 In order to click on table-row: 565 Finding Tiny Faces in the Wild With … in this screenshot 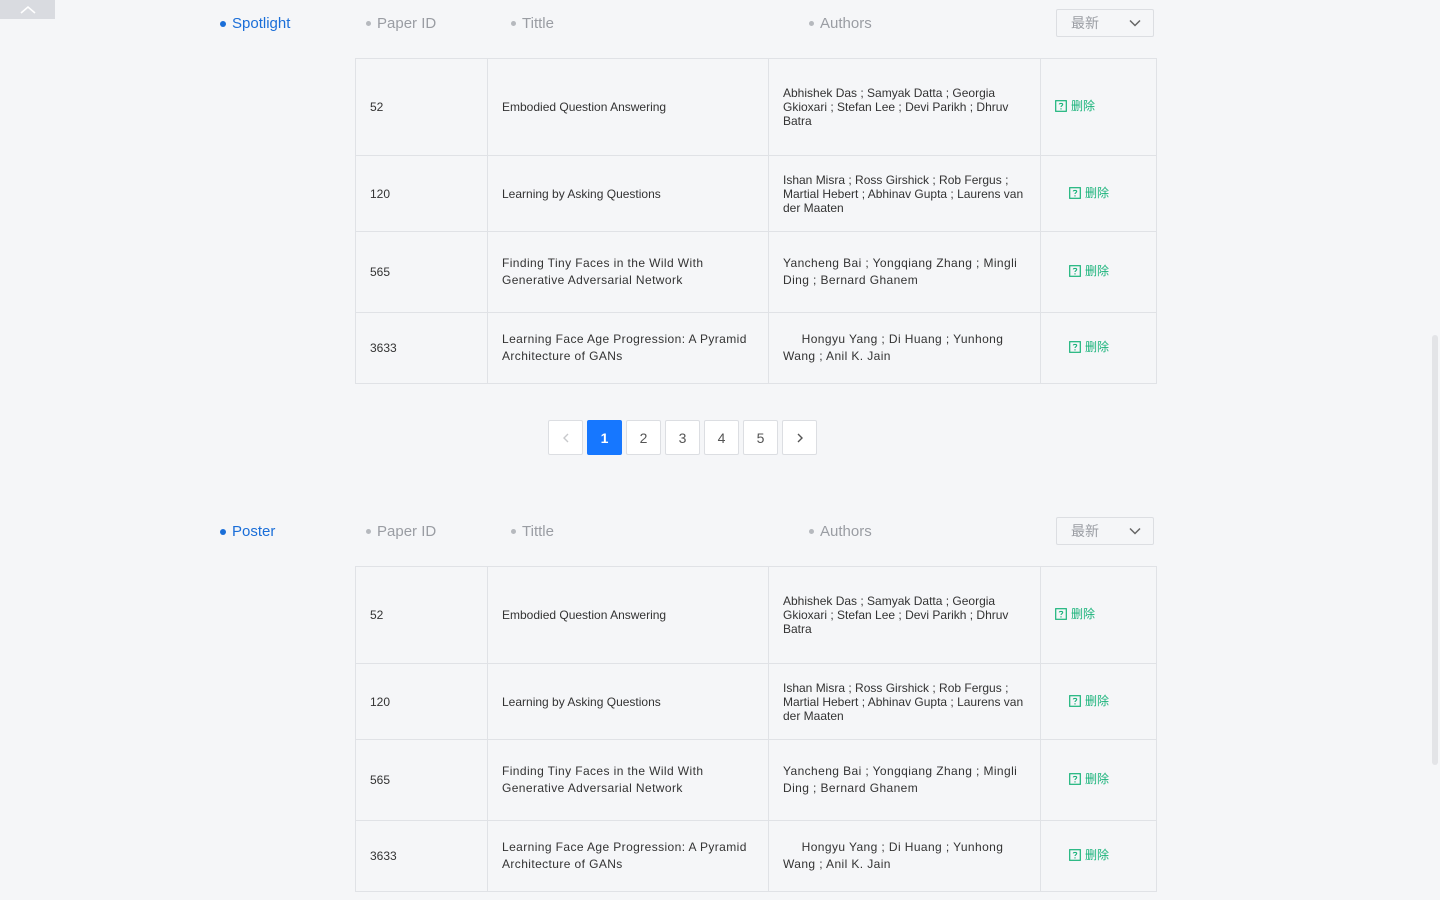, I will do `click(756, 780)`.